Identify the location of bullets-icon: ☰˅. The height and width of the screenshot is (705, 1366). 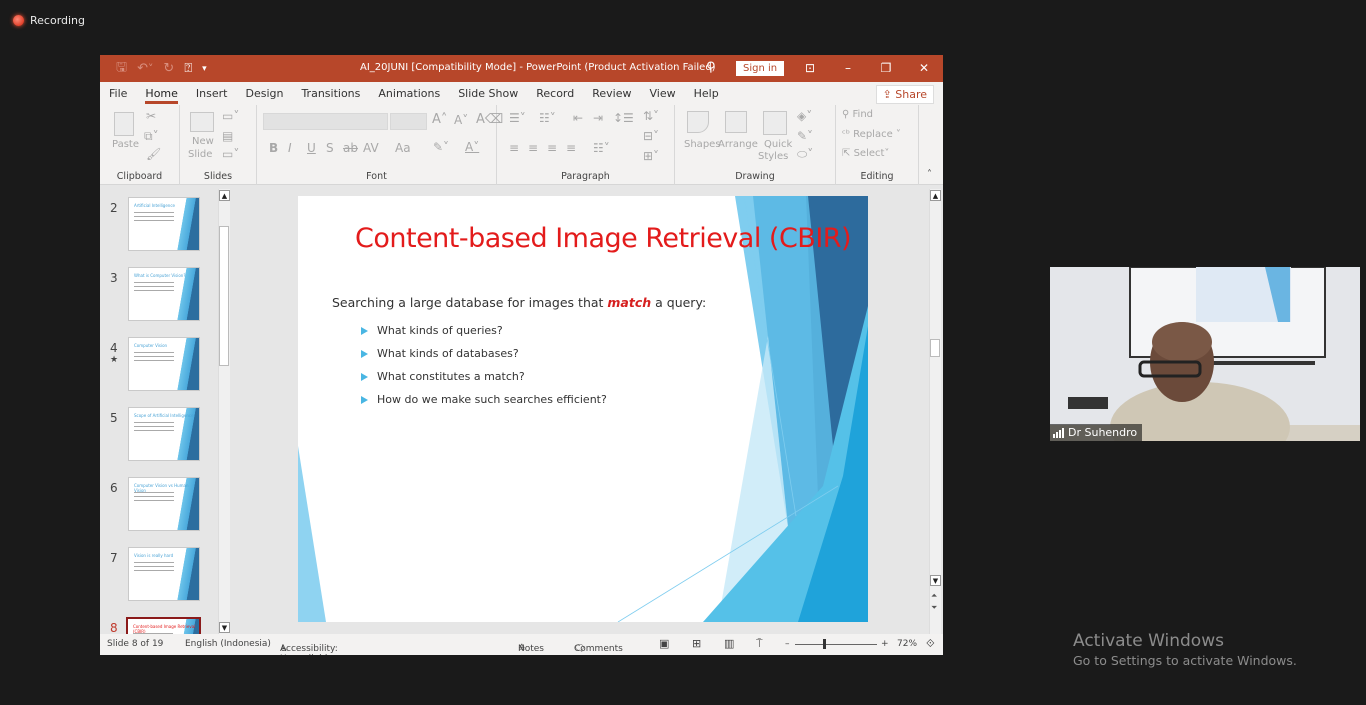
(517, 118).